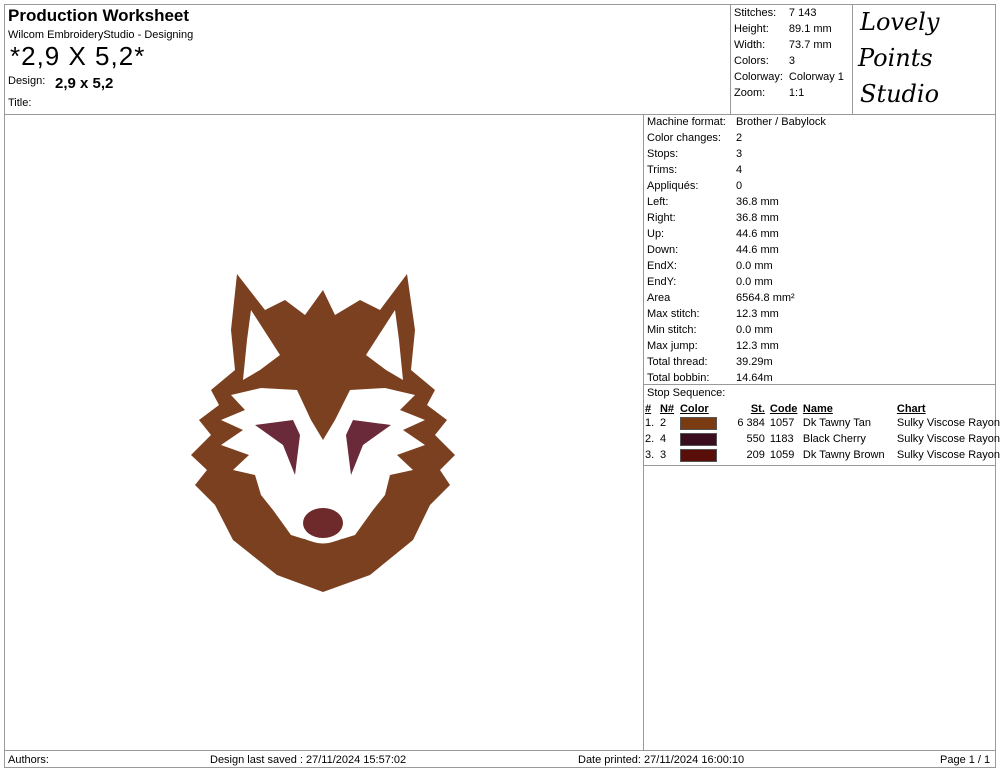 The image size is (1000, 773). What do you see at coordinates (843, 455) in the screenshot?
I see `stop-name: Dk Tawny Brown` at bounding box center [843, 455].